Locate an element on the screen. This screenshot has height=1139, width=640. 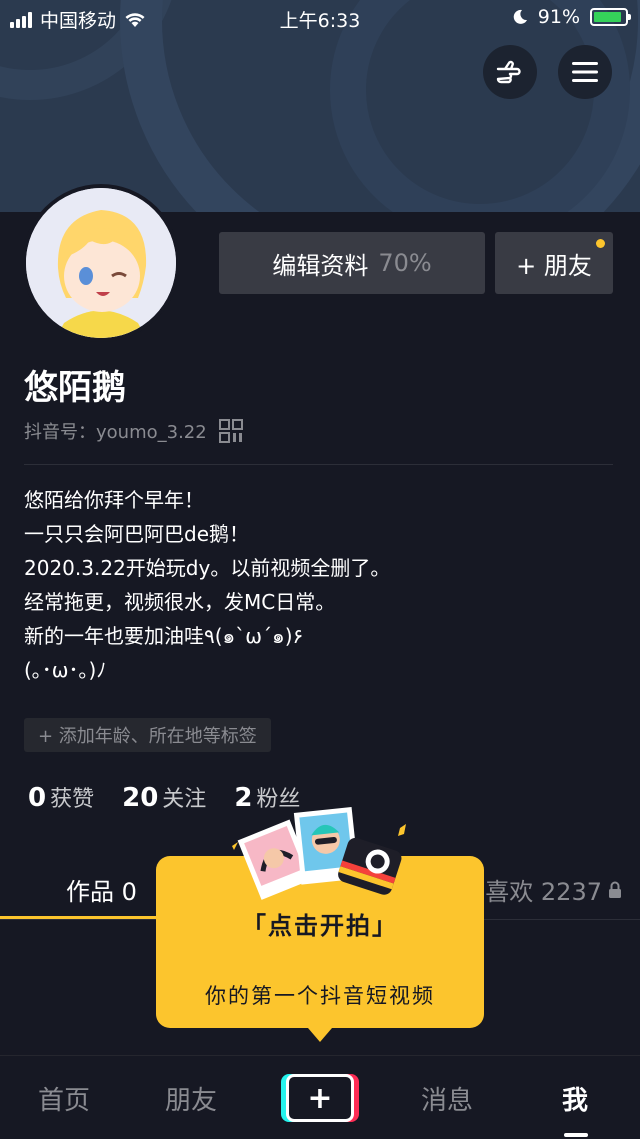
gesture-button is located at coordinates (510, 72).